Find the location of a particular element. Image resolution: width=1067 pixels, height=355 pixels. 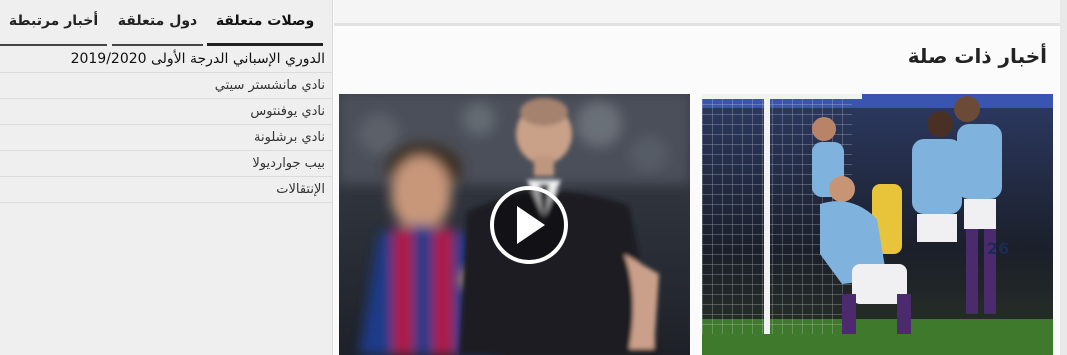

link-label: الدوري الإسباني الدرجة الأولى 2019/2020 is located at coordinates (198, 59).